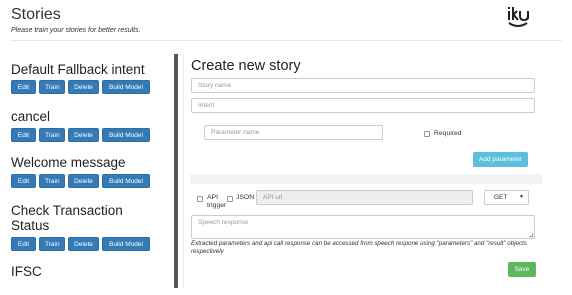  What do you see at coordinates (448, 133) in the screenshot?
I see `required-label: Required` at bounding box center [448, 133].